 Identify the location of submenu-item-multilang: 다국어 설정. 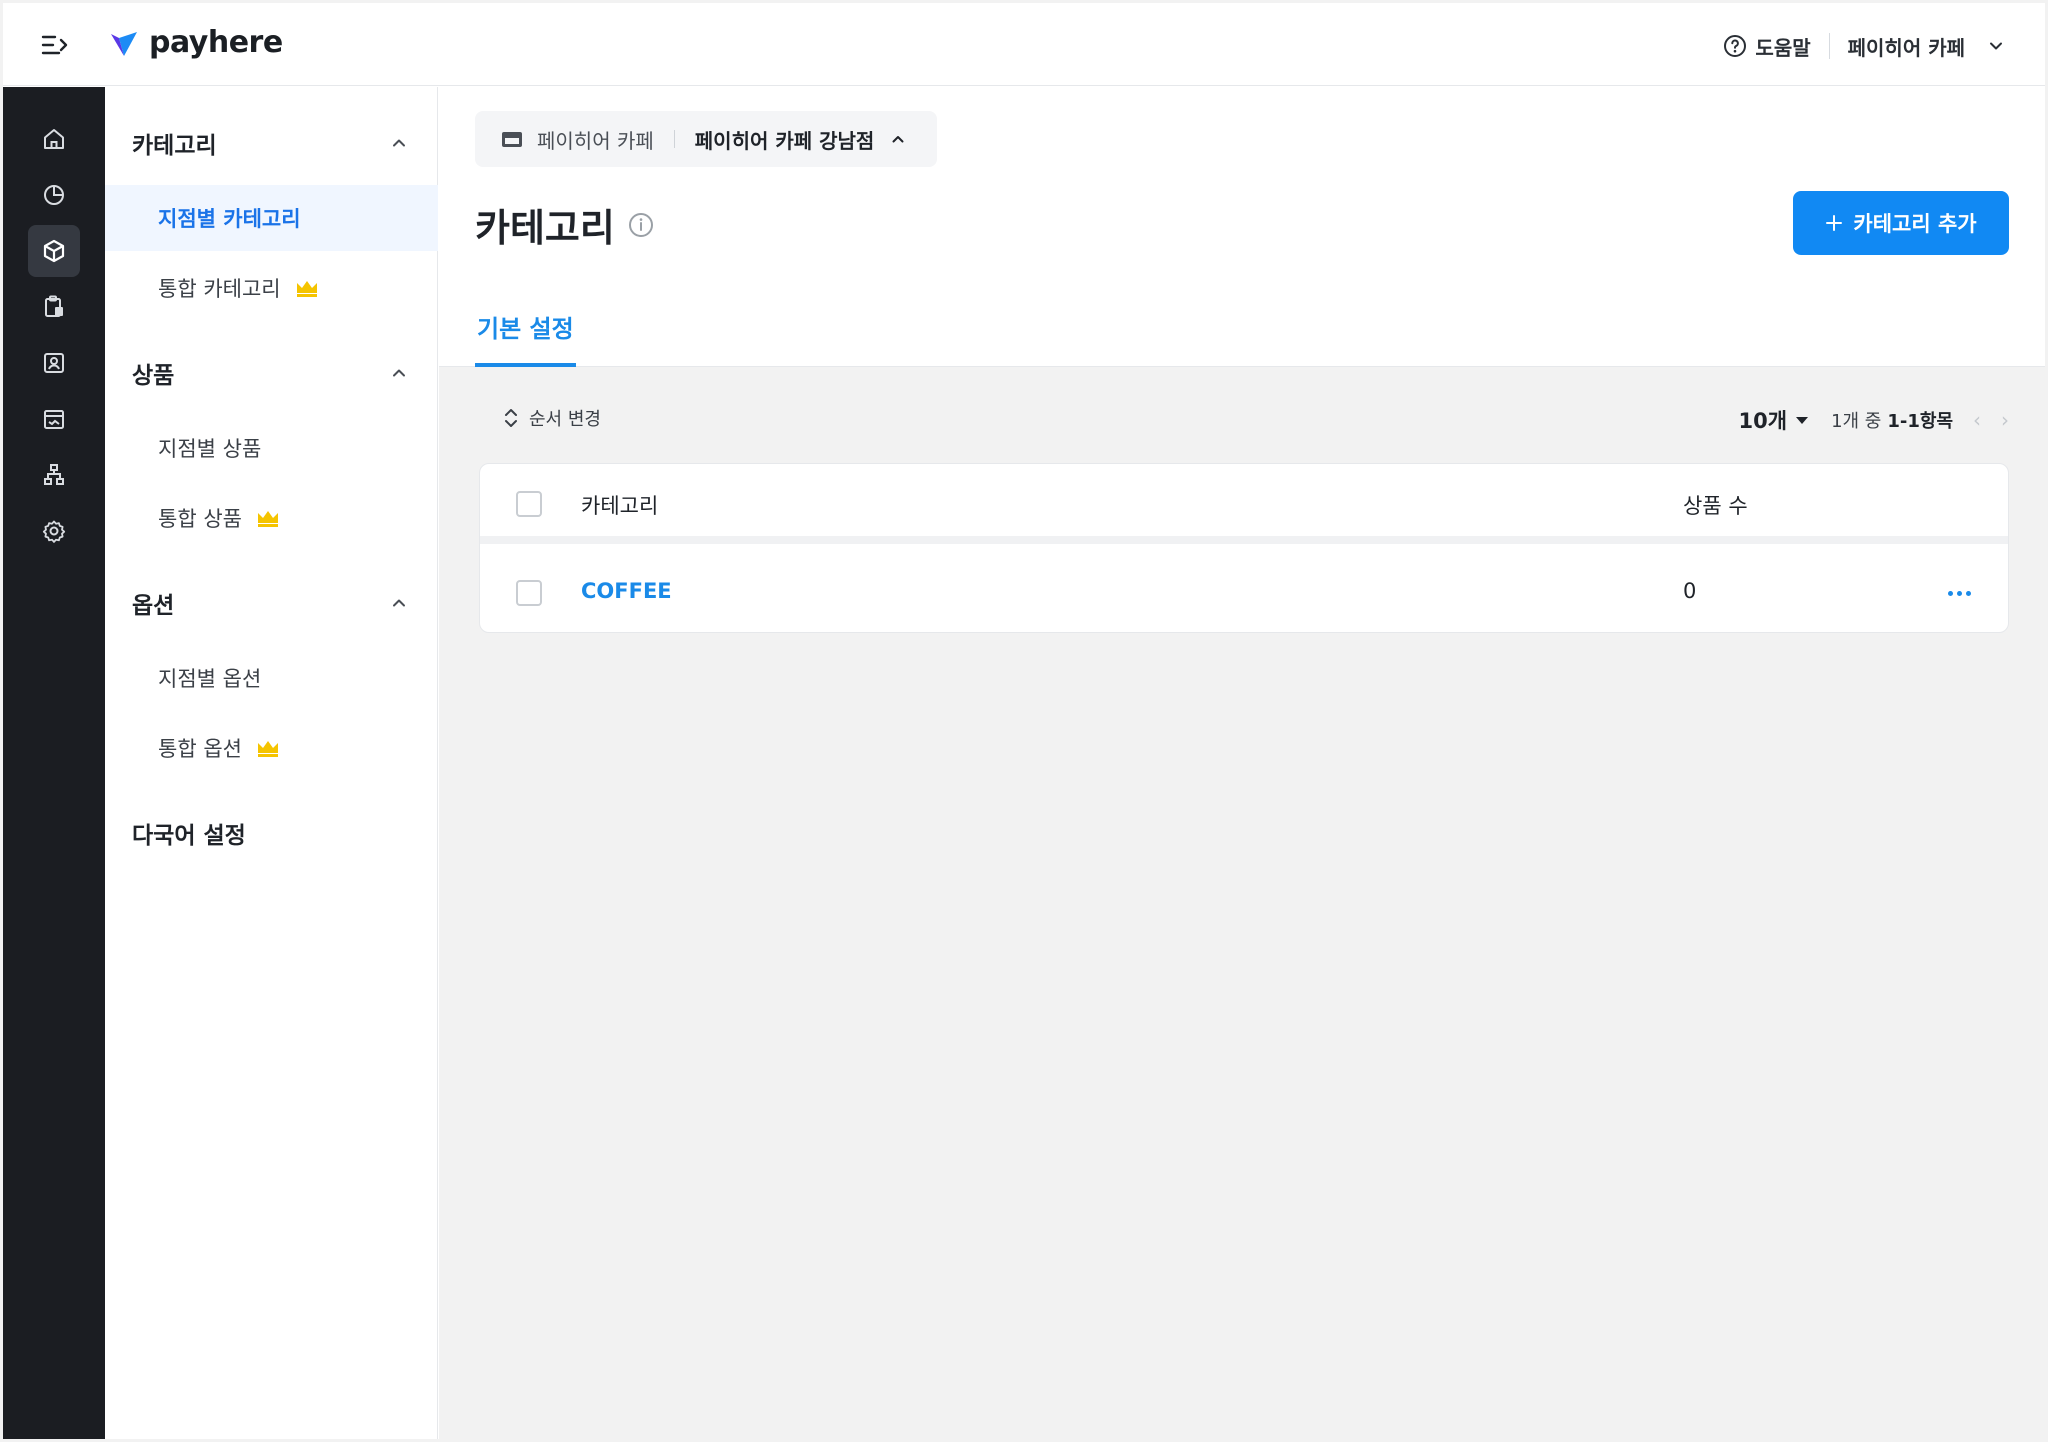
(271, 833).